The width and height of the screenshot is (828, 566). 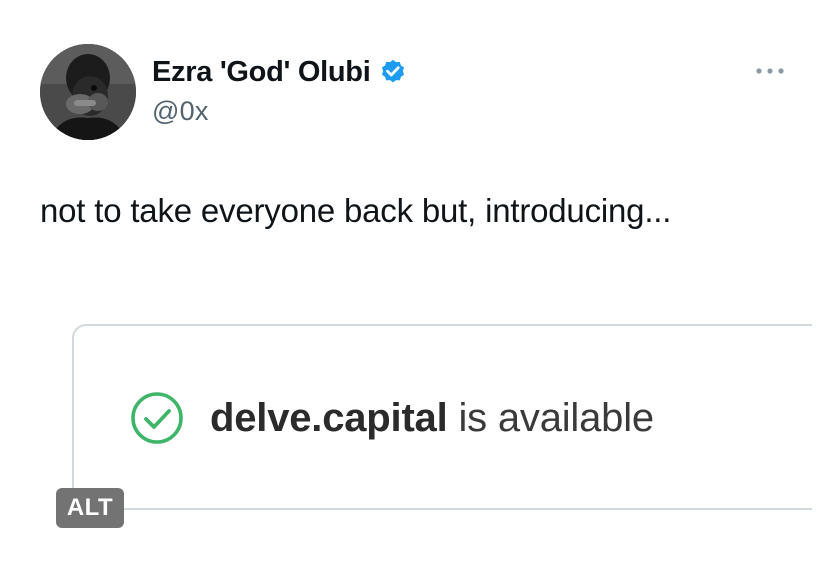 What do you see at coordinates (329, 417) in the screenshot?
I see `domain-name: delve.capital` at bounding box center [329, 417].